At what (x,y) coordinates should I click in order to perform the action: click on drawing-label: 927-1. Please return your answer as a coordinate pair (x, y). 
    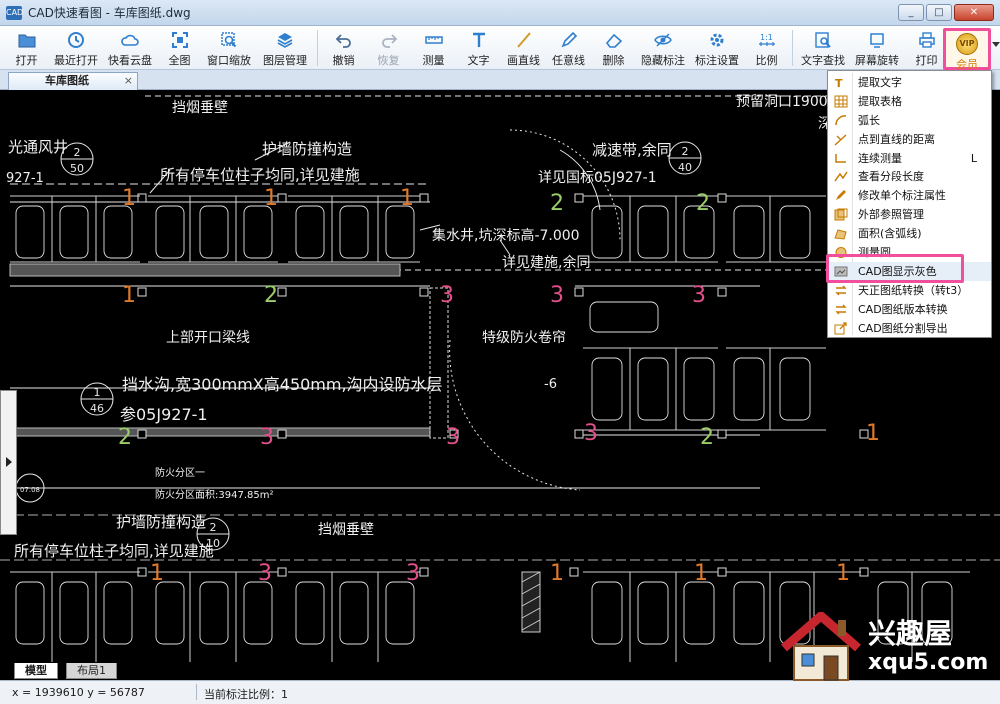
    Looking at the image, I should click on (25, 178).